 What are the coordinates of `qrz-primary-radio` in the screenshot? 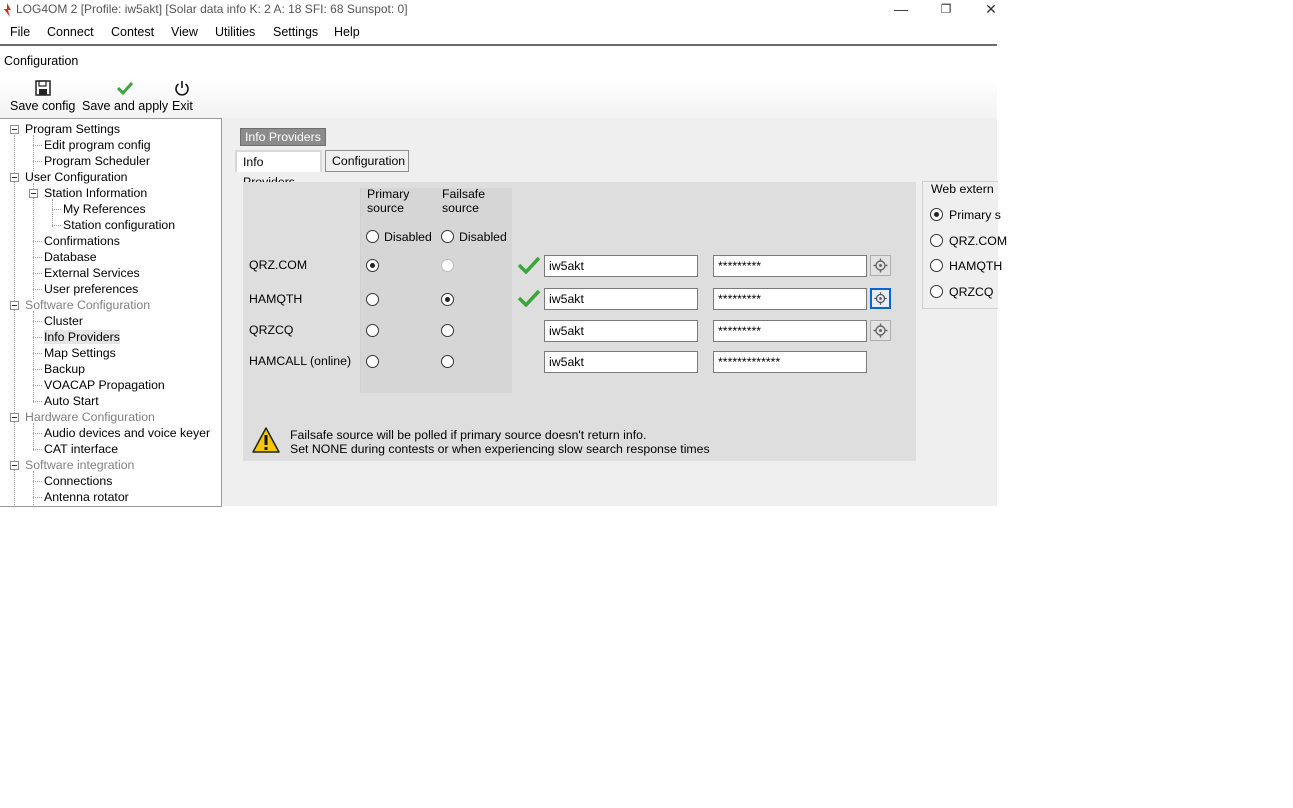 It's located at (372, 265).